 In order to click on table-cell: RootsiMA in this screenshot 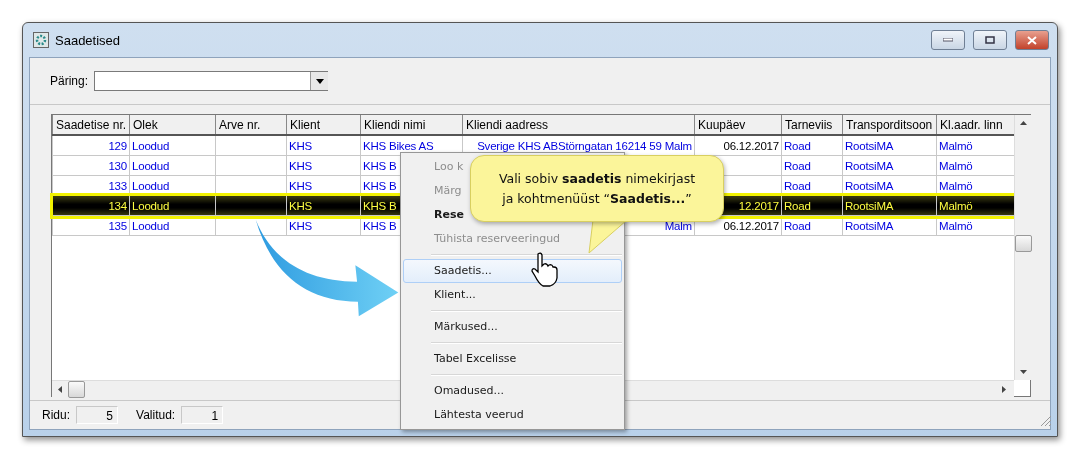, I will do `click(889, 205)`.